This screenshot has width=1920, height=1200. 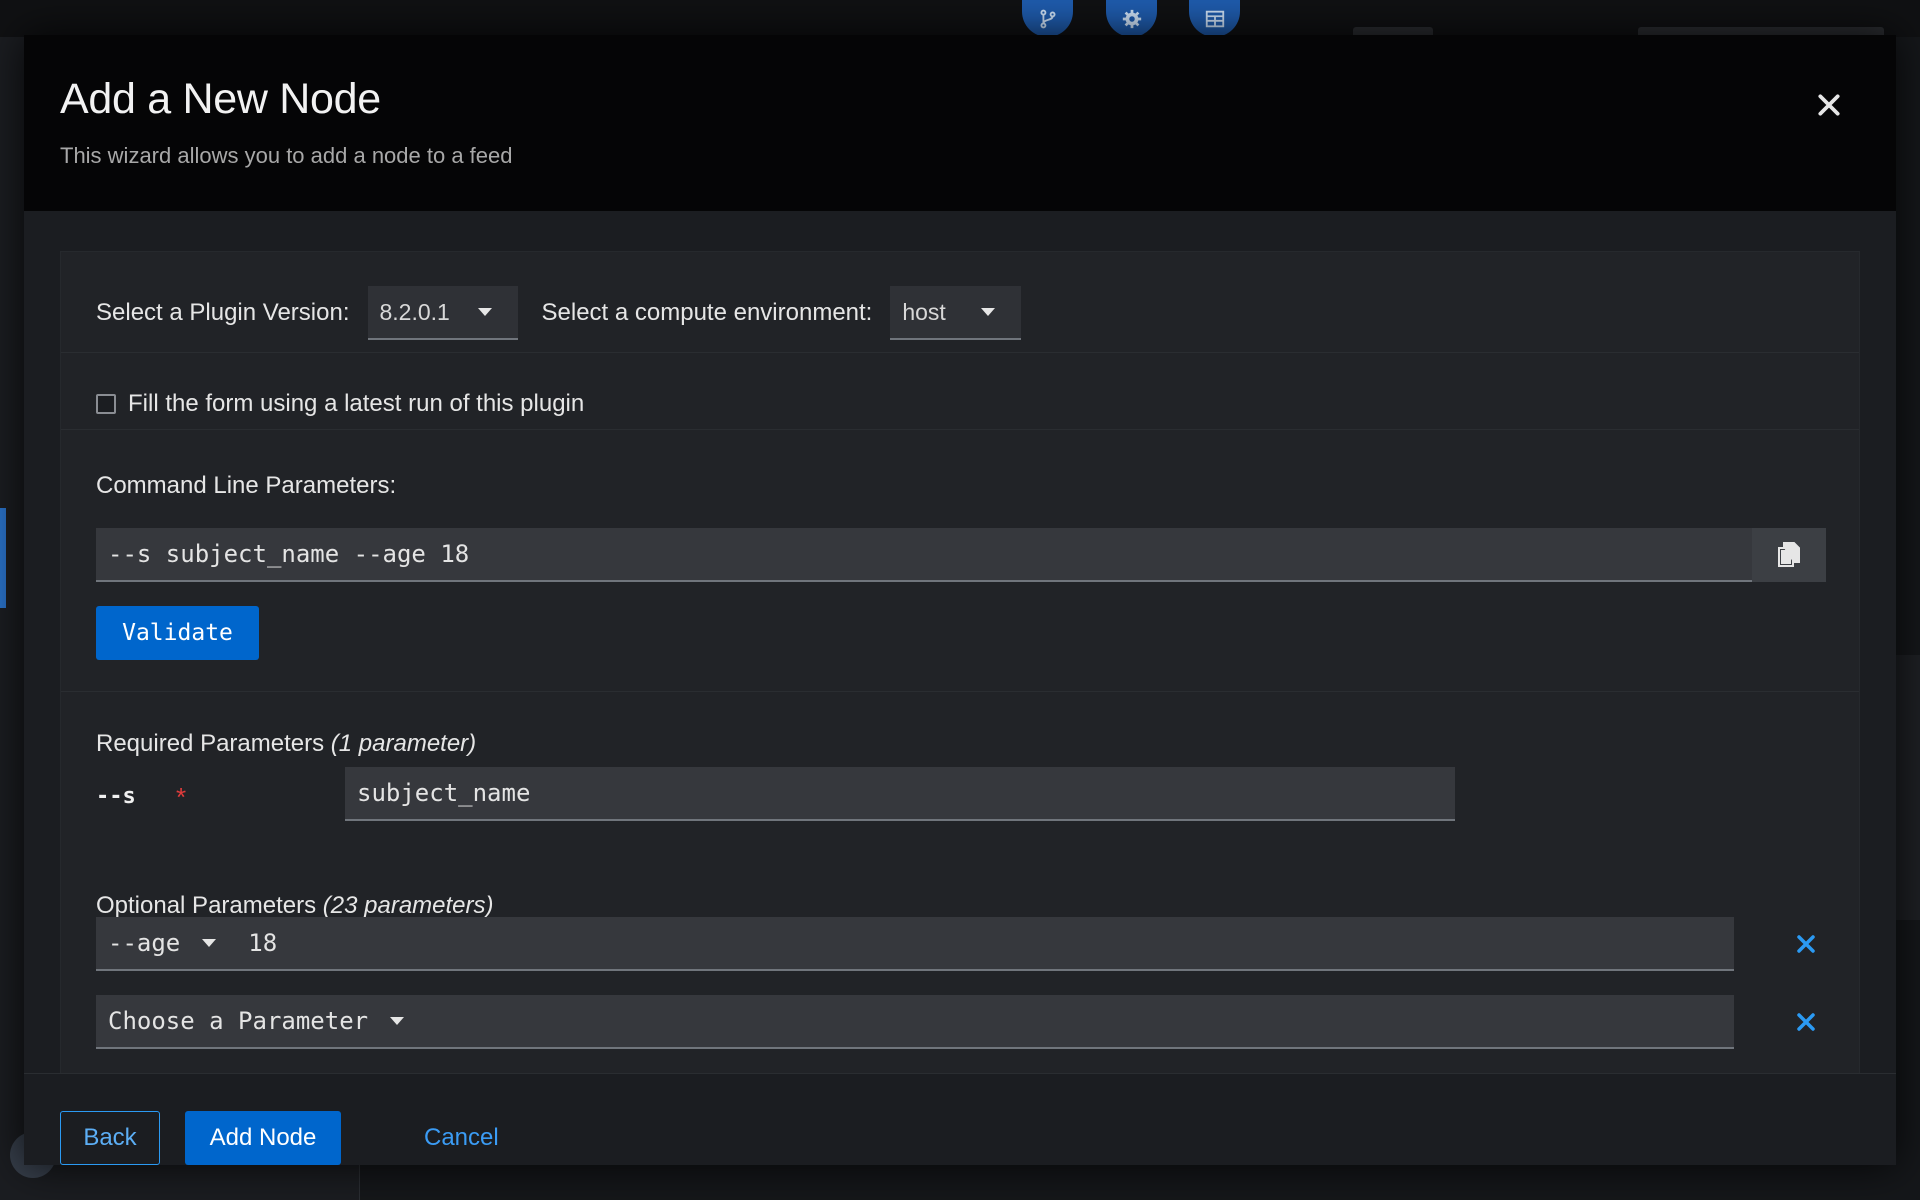 What do you see at coordinates (924, 311) in the screenshot?
I see `compute-environment-value: host` at bounding box center [924, 311].